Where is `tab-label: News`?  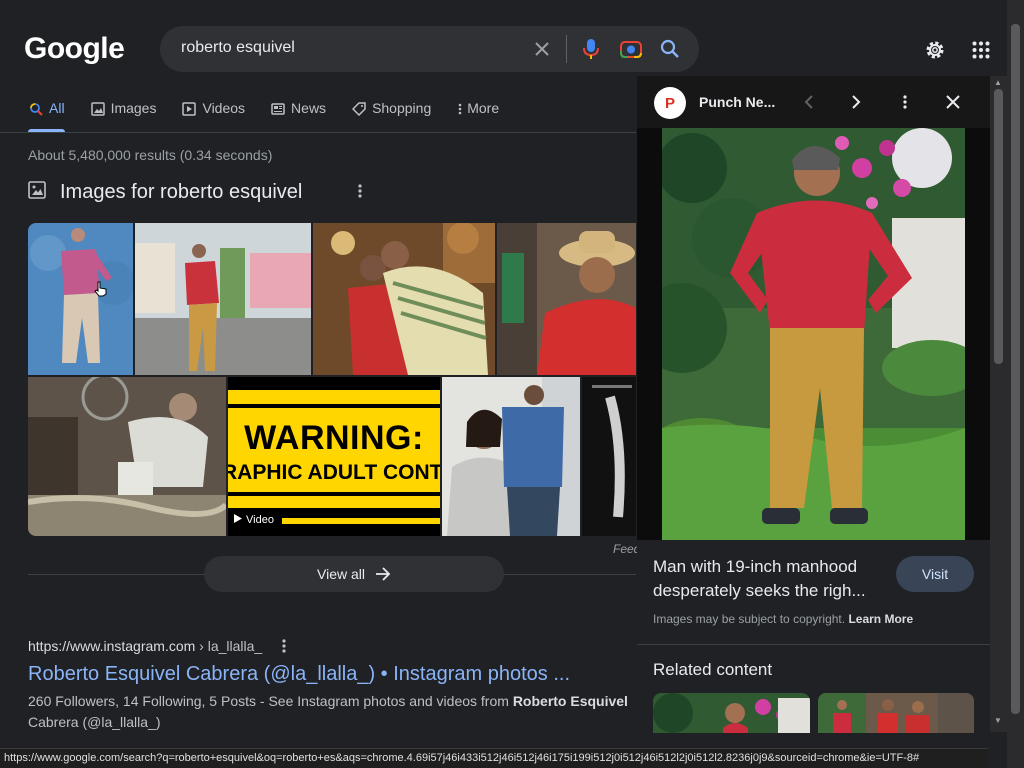 tab-label: News is located at coordinates (309, 108).